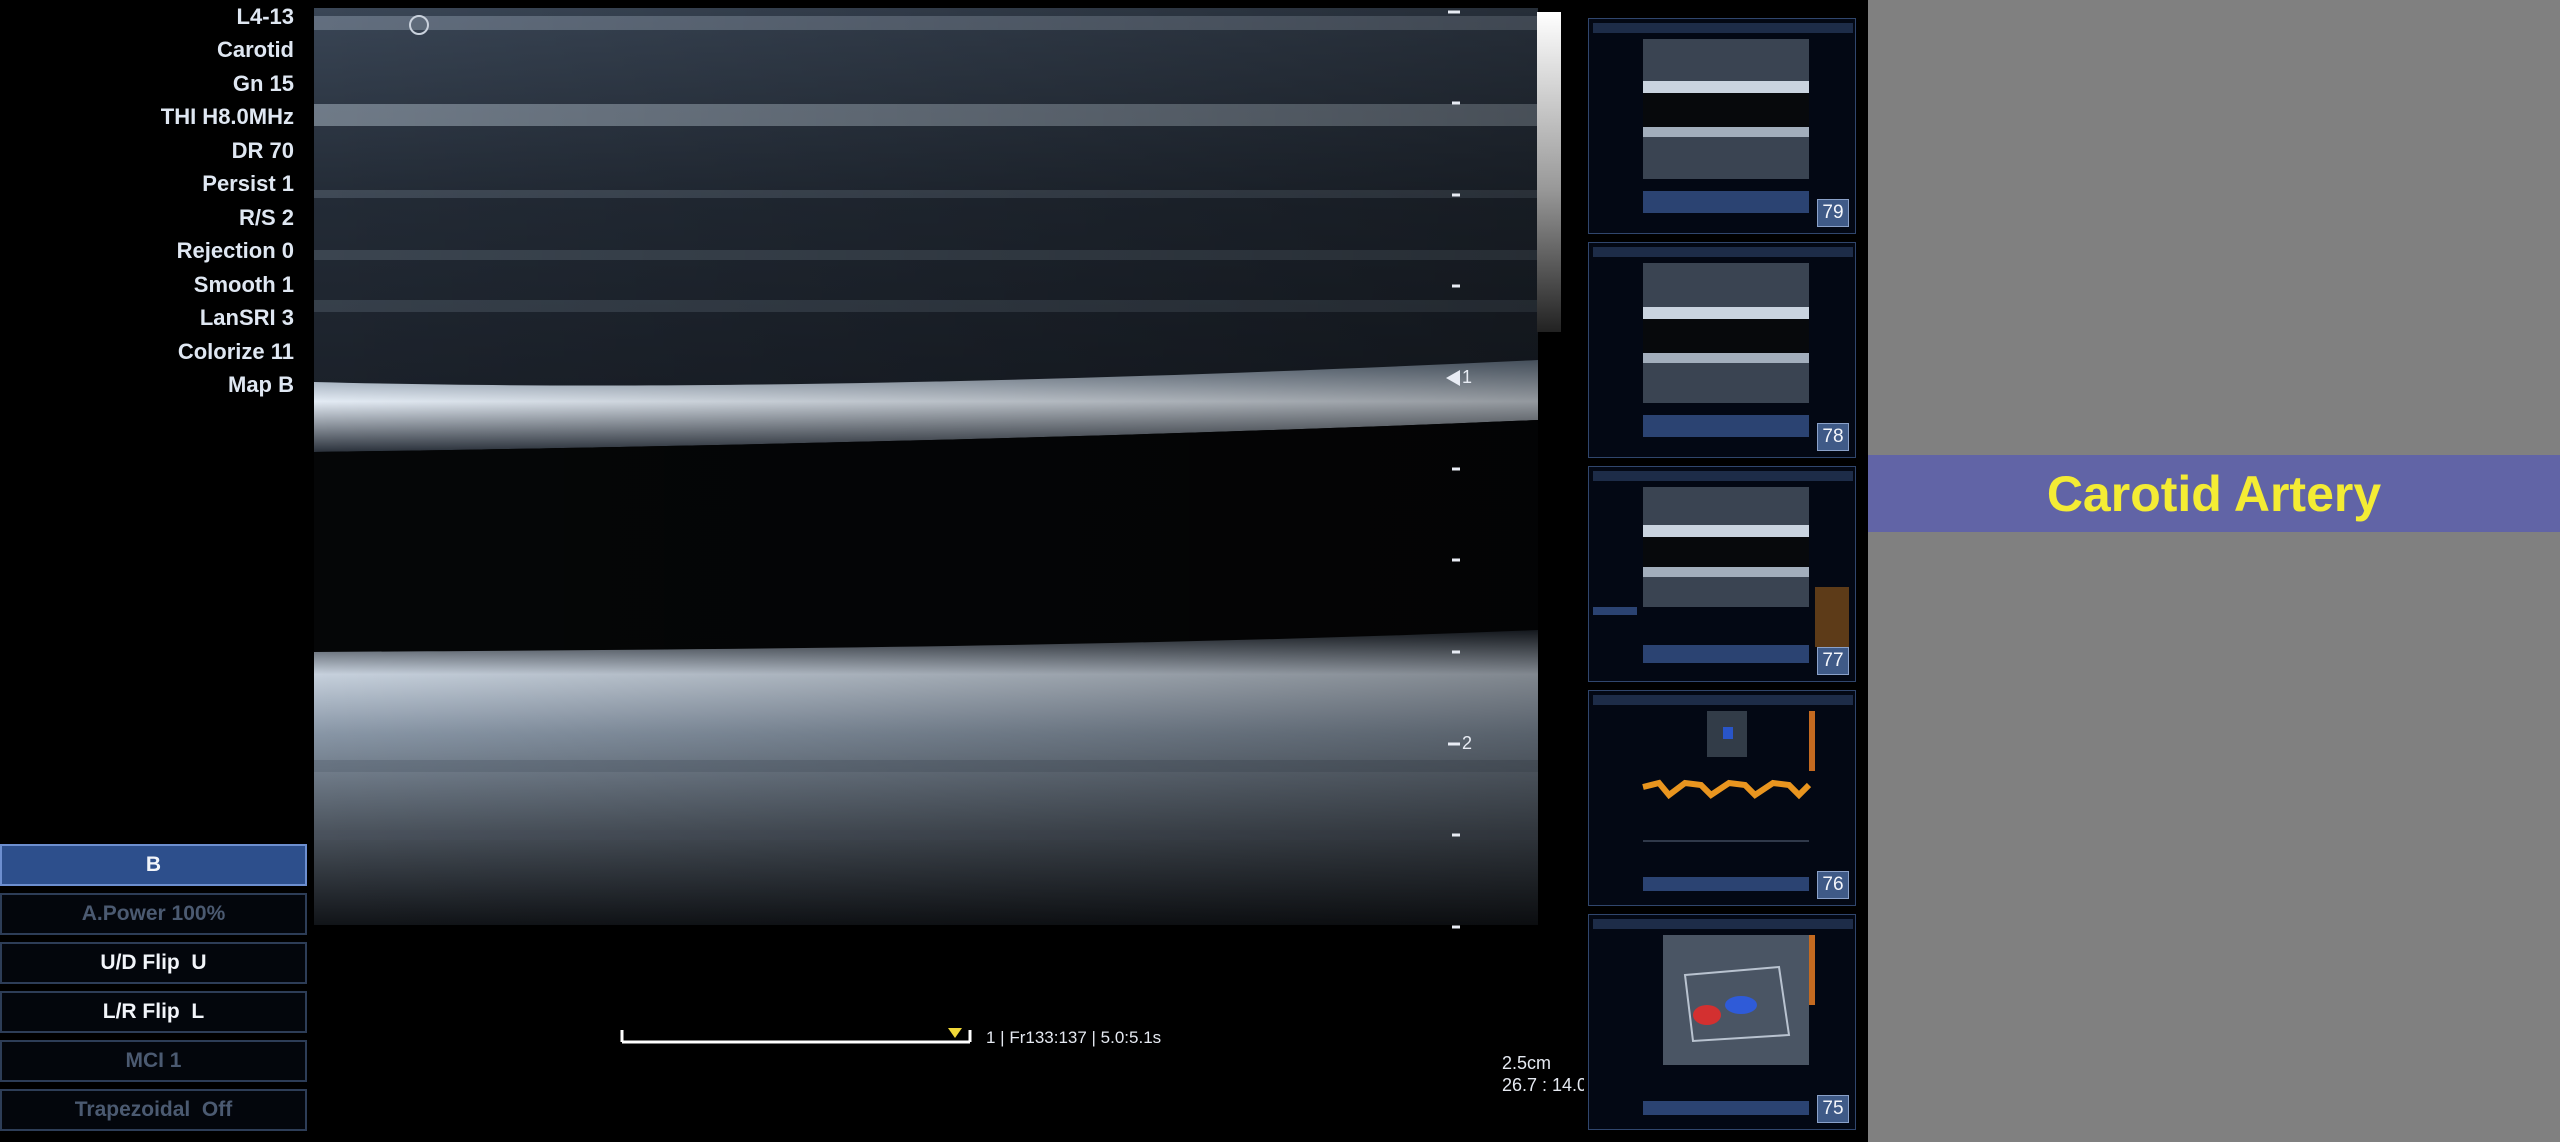 This screenshot has width=2560, height=1142. I want to click on ud-flip-button: U/D Flip U, so click(153, 963).